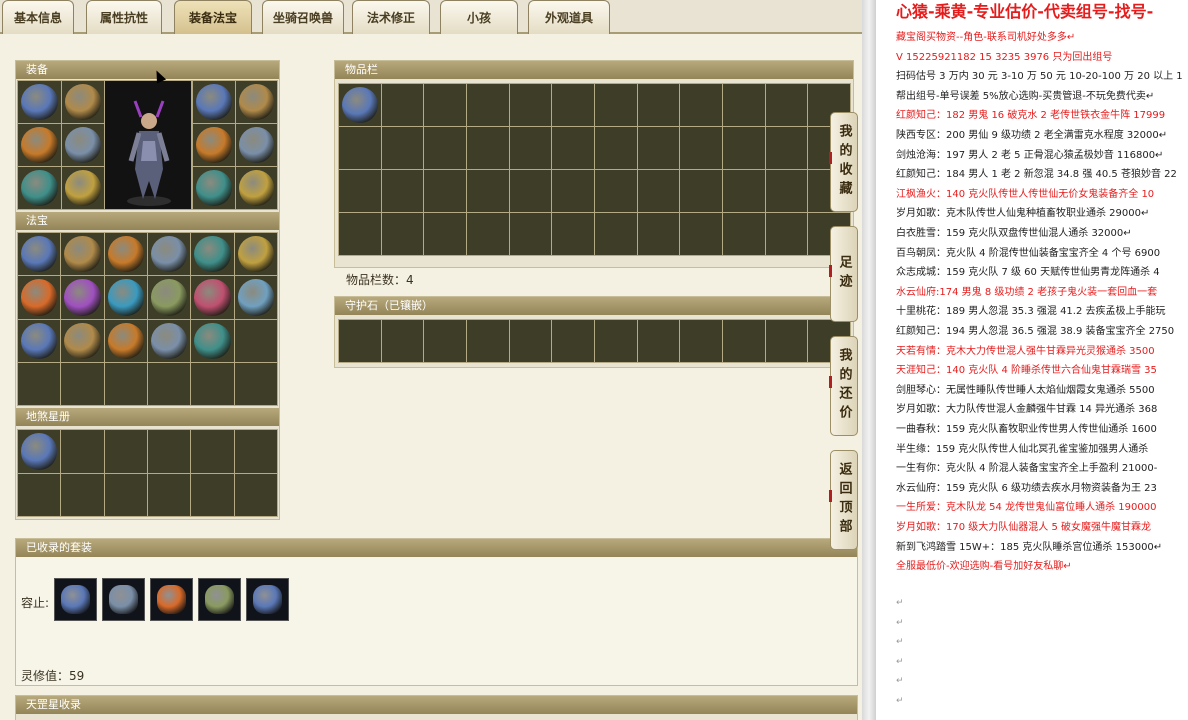 The image size is (1188, 720). Describe the element at coordinates (843, 500) in the screenshot. I see `back-to-top-button: 返回顶部` at that location.